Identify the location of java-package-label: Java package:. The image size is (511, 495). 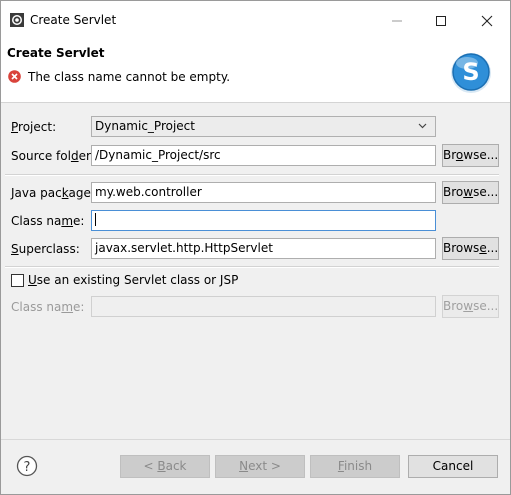
(53, 193).